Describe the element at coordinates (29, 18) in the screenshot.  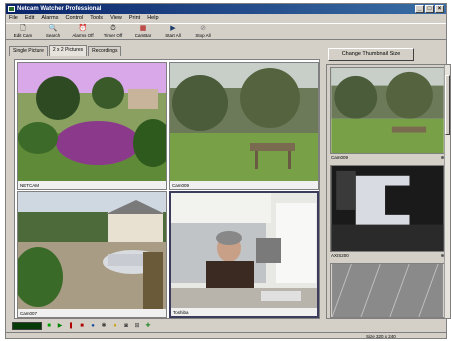
I see `menu-edit: Edit` at that location.